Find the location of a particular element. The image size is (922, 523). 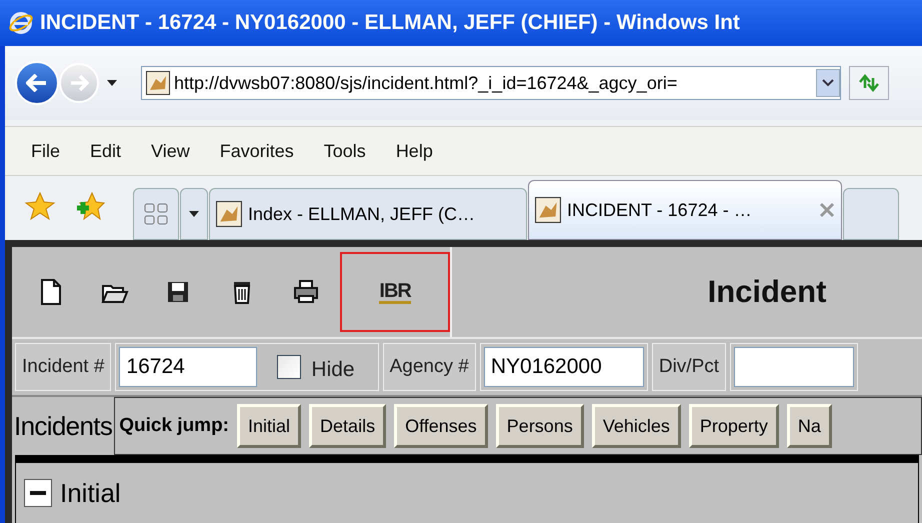

collapse-button is located at coordinates (38, 493).